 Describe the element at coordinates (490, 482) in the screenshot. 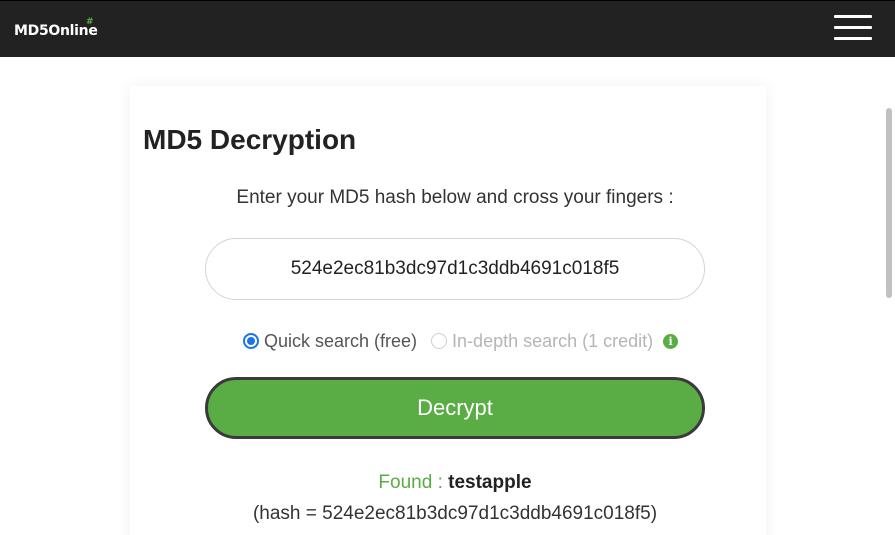

I see `found-value: testapple` at that location.